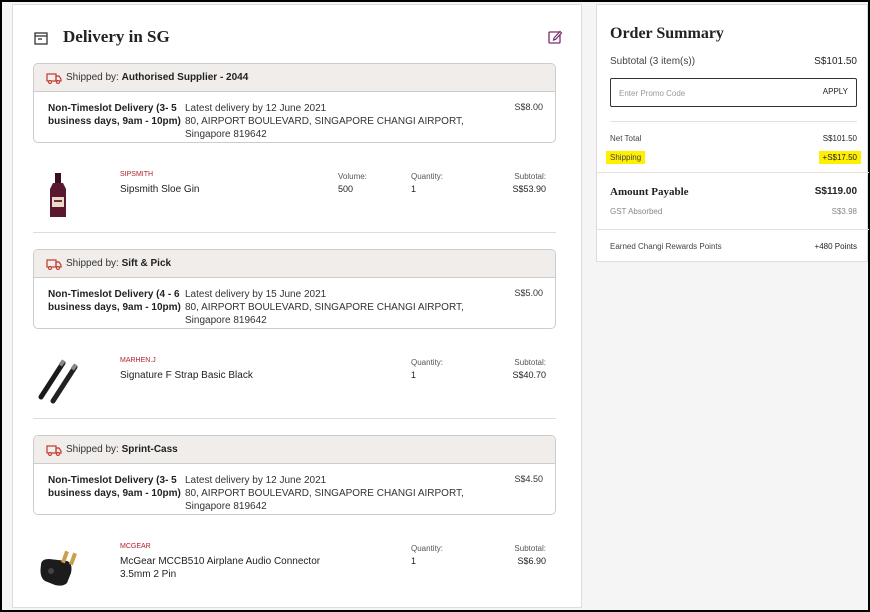  Describe the element at coordinates (58, 568) in the screenshot. I see `audio-connector-image` at that location.